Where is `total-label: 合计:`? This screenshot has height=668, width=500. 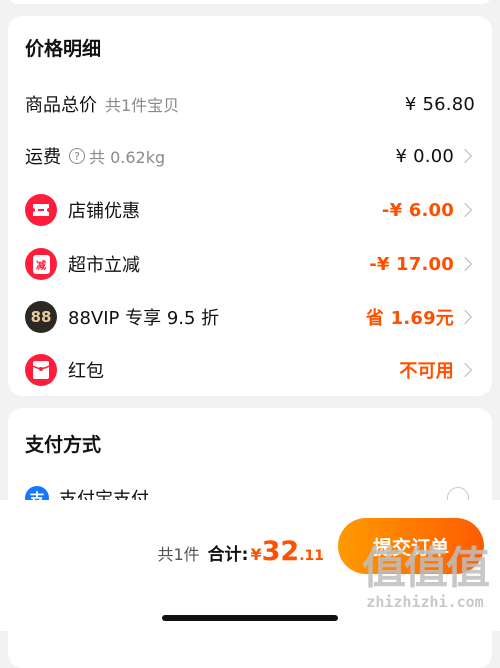 total-label: 合计: is located at coordinates (228, 555).